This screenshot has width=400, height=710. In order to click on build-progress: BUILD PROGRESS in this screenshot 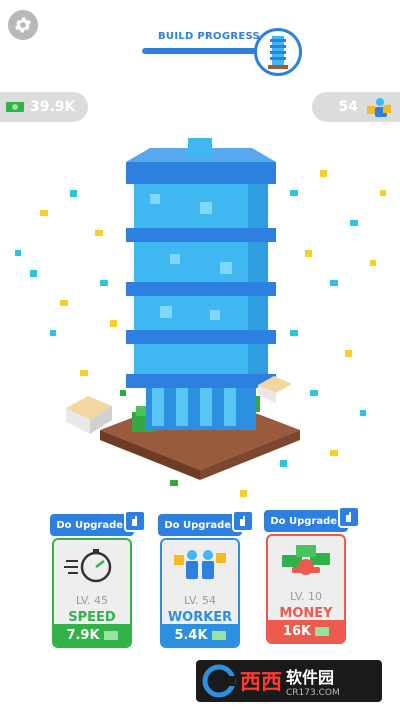, I will do `click(222, 53)`.